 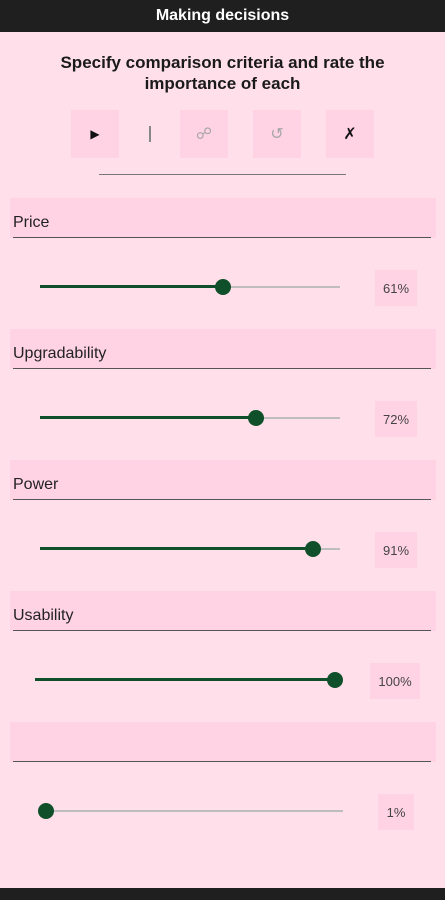 I want to click on heading-line-2: importance of each, so click(x=222, y=83).